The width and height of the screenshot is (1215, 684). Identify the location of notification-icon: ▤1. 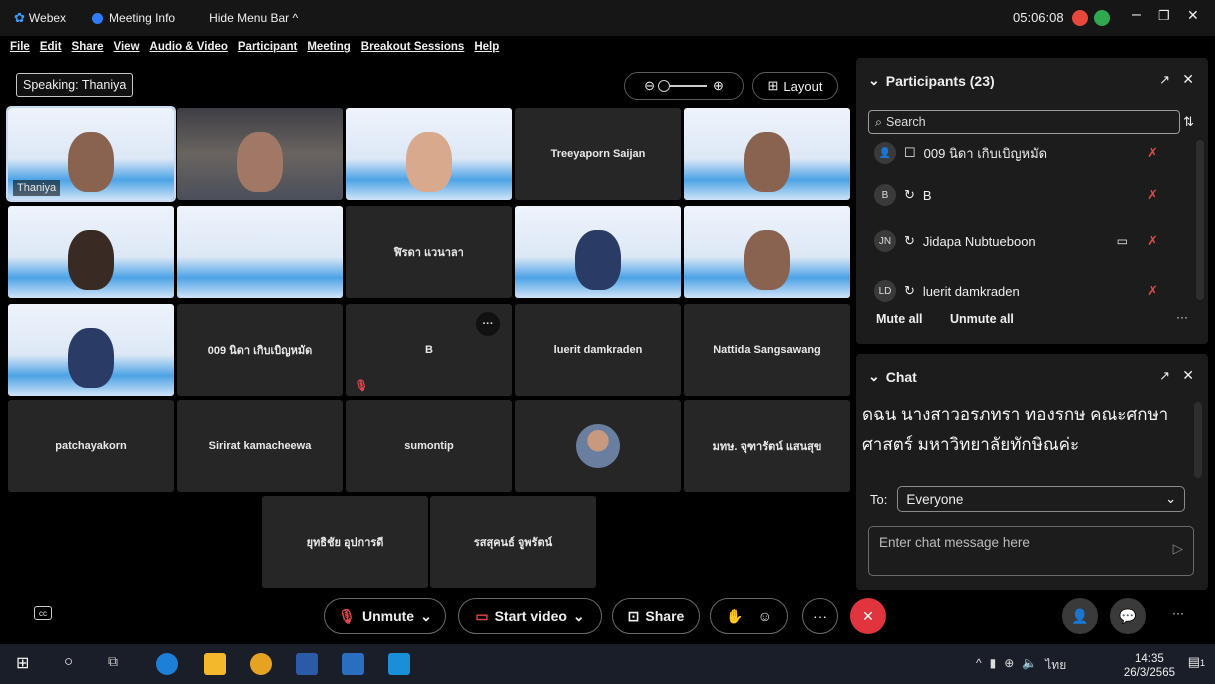
(1196, 662).